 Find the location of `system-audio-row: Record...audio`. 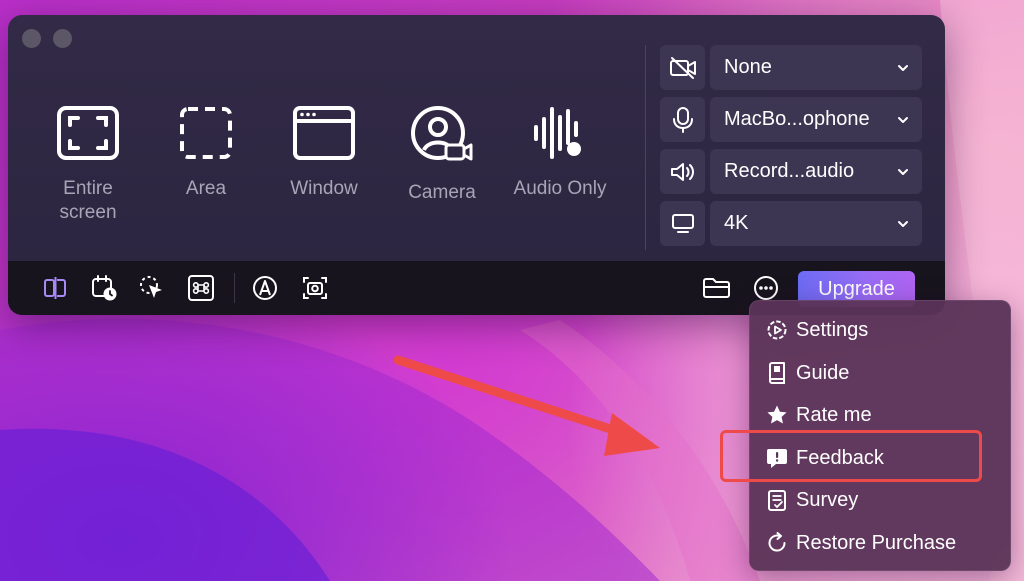

system-audio-row: Record...audio is located at coordinates (791, 171).